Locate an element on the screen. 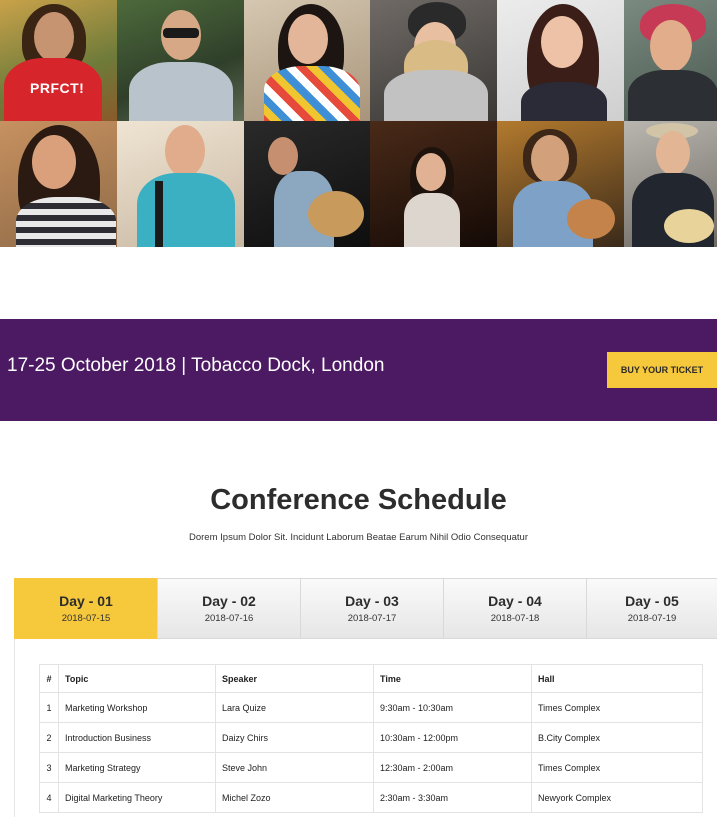 The image size is (717, 817). row-speaker: Lara Quize is located at coordinates (294, 707).